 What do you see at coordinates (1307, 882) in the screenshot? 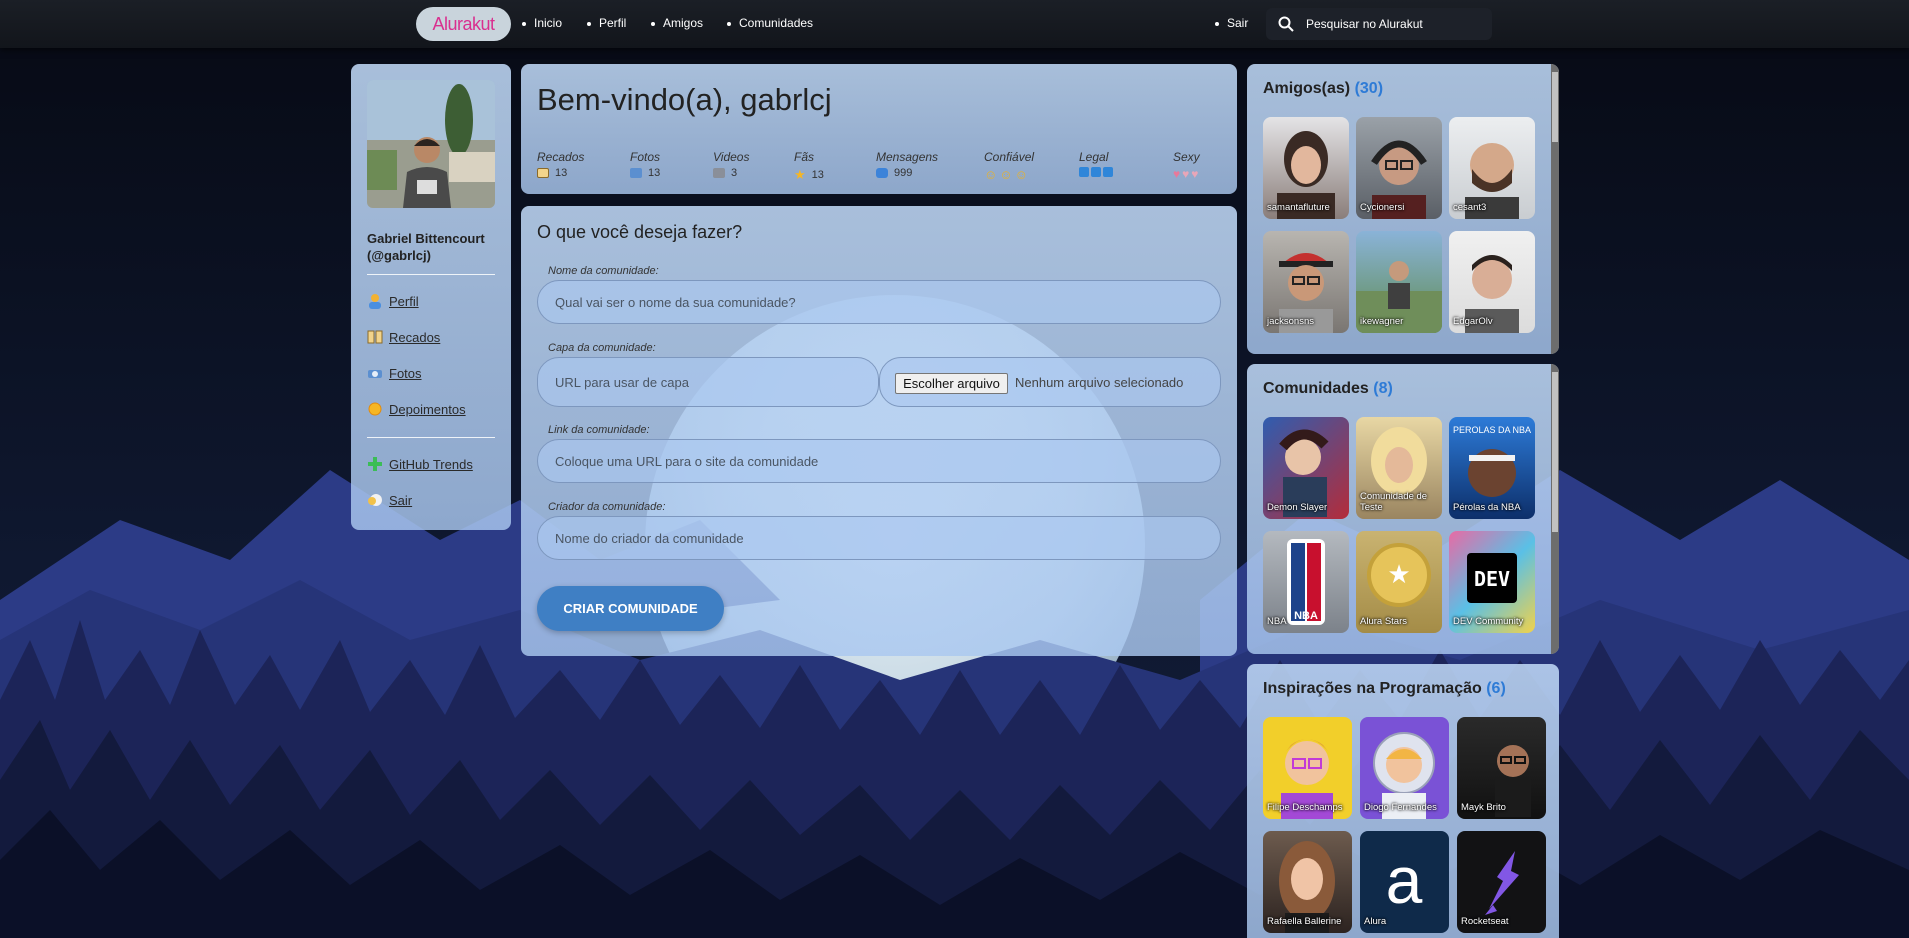
I see `inspiration-card: Rafaella Ballerine` at bounding box center [1307, 882].